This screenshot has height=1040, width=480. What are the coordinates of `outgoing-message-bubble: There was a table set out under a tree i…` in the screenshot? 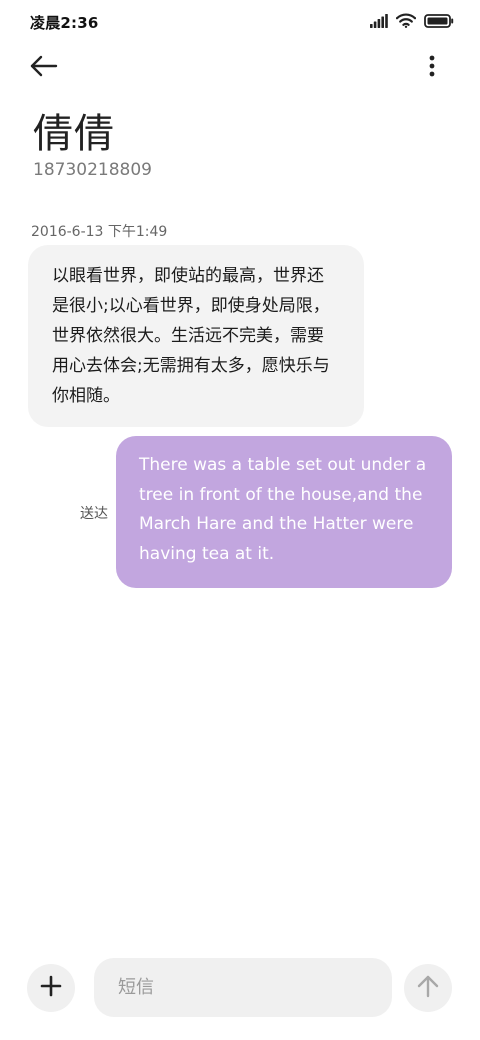 It's located at (284, 512).